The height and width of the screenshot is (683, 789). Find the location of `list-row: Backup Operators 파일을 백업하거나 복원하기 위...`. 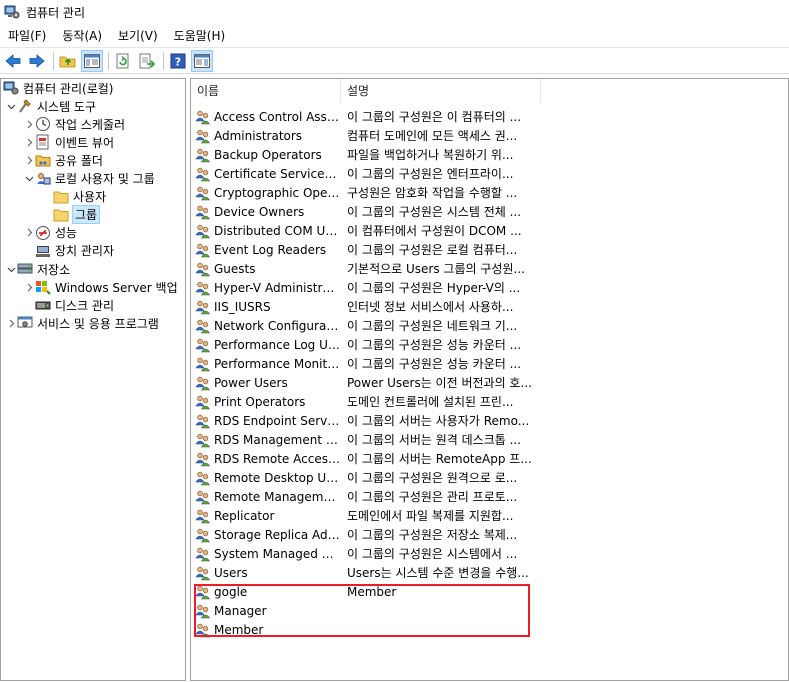

list-row: Backup Operators 파일을 백업하거나 복원하기 위... is located at coordinates (489, 154).